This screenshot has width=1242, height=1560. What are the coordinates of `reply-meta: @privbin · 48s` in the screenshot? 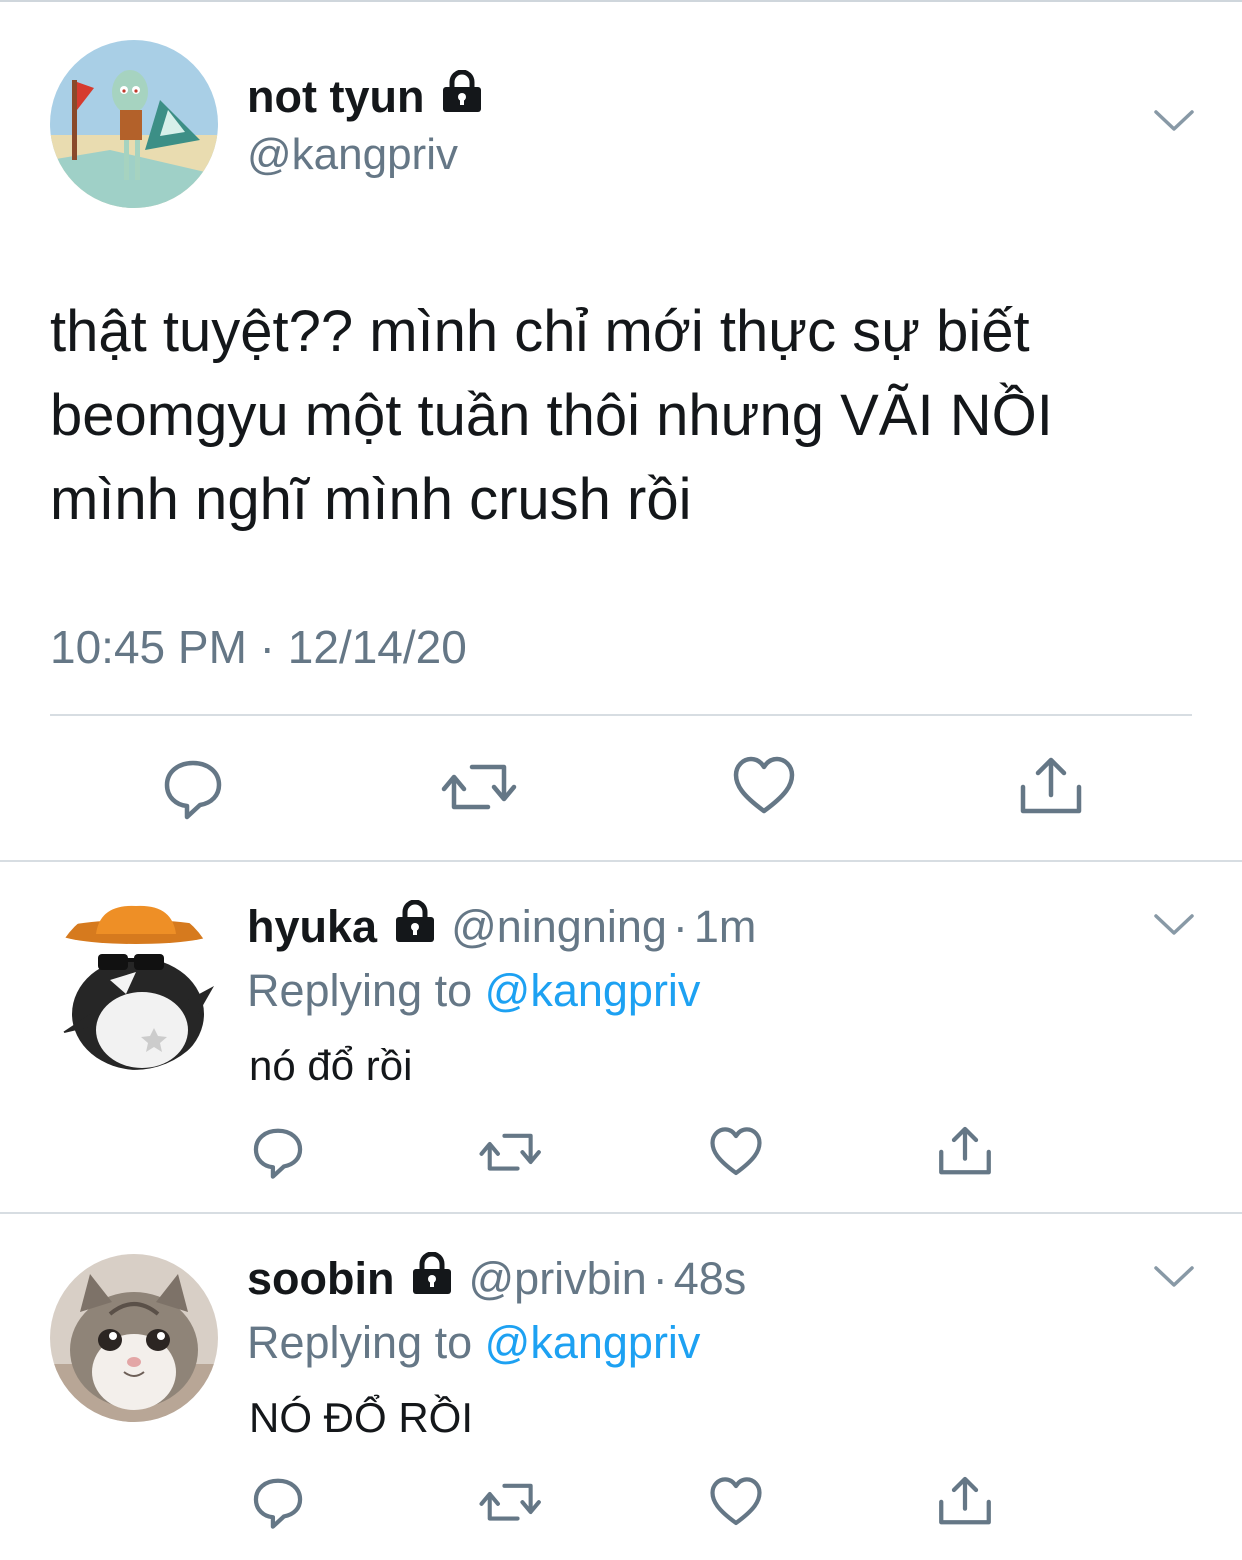 It's located at (607, 1278).